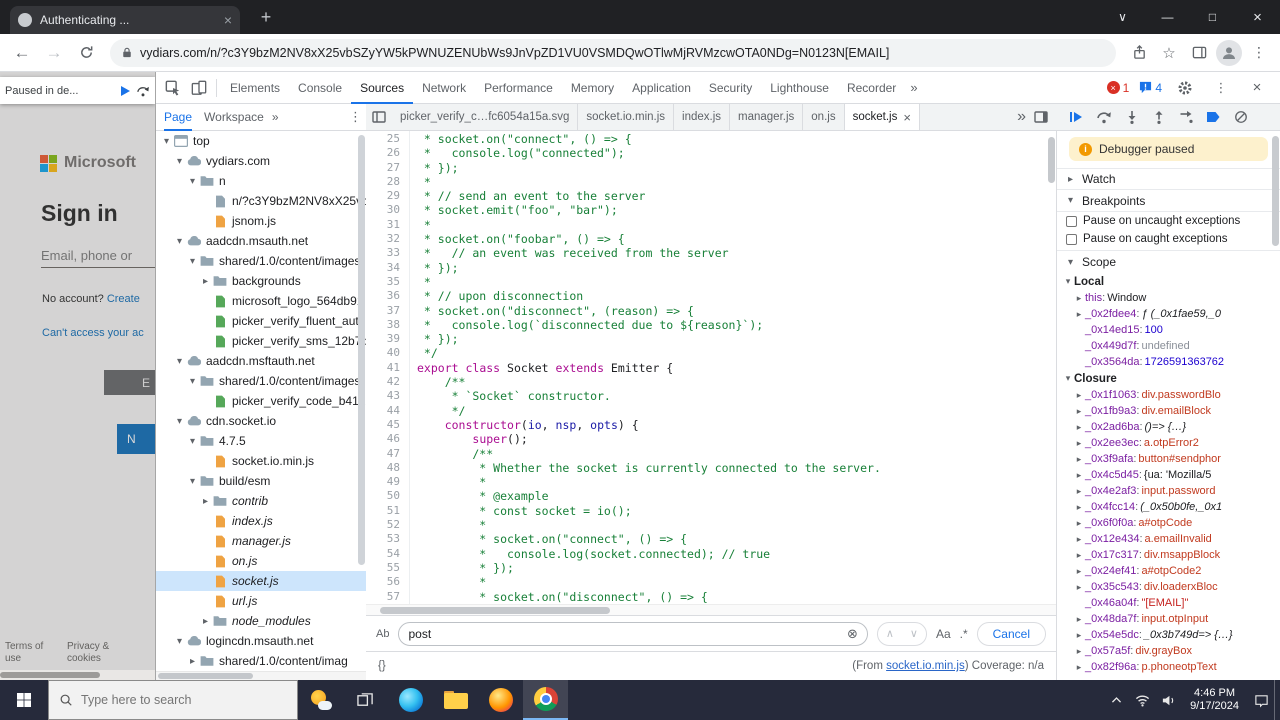 The width and height of the screenshot is (1280, 720). Describe the element at coordinates (1199, 53) in the screenshot. I see `side-panel-icon` at that location.